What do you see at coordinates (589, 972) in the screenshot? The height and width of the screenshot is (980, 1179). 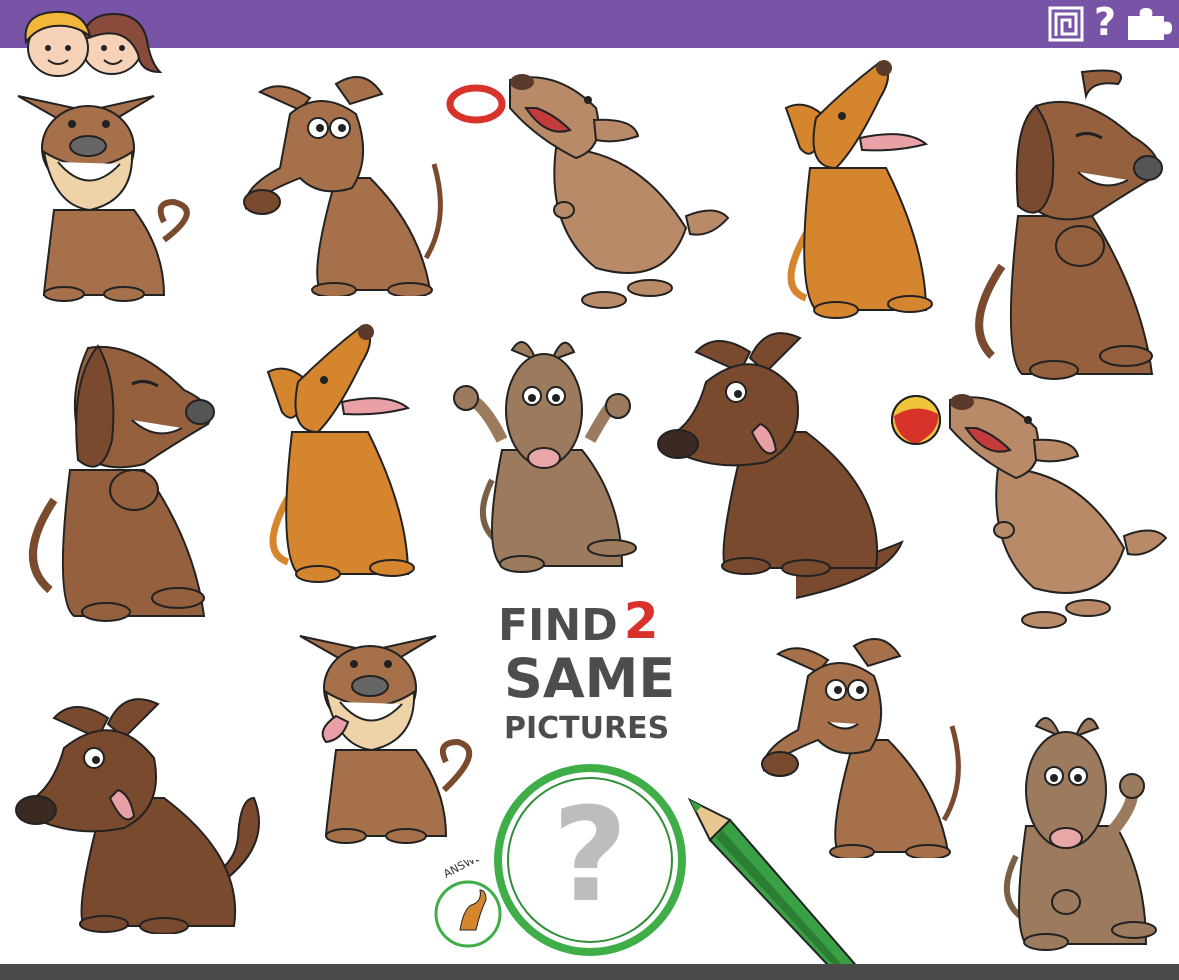 I see `footer-bar` at bounding box center [589, 972].